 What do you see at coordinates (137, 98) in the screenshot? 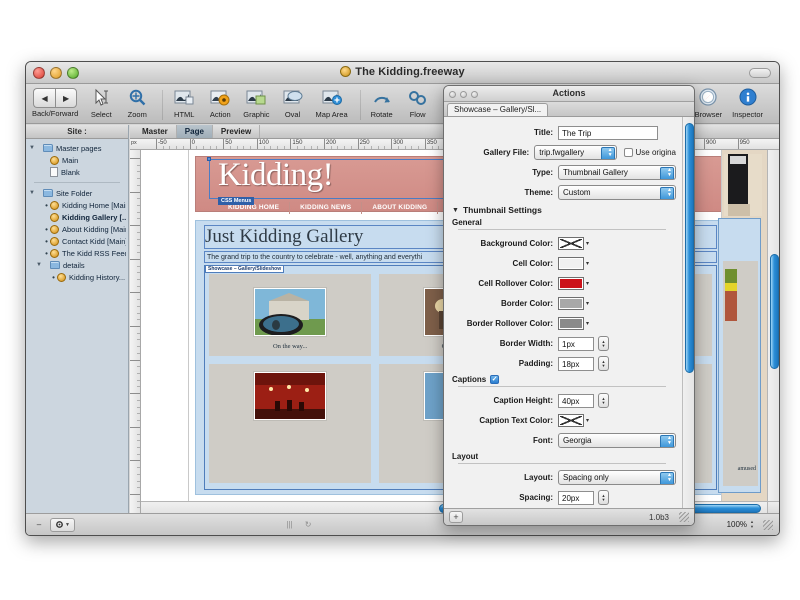
I see `magnifier-icon` at bounding box center [137, 98].